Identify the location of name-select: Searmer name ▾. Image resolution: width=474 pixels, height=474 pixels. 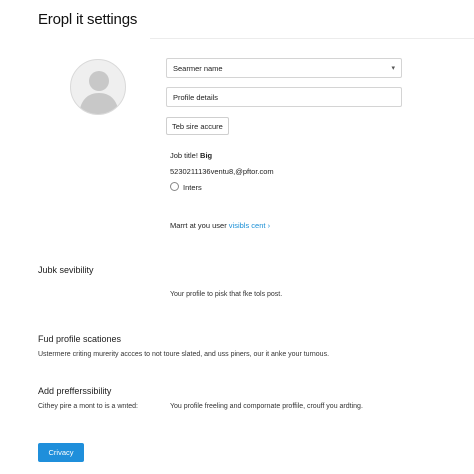
(284, 68).